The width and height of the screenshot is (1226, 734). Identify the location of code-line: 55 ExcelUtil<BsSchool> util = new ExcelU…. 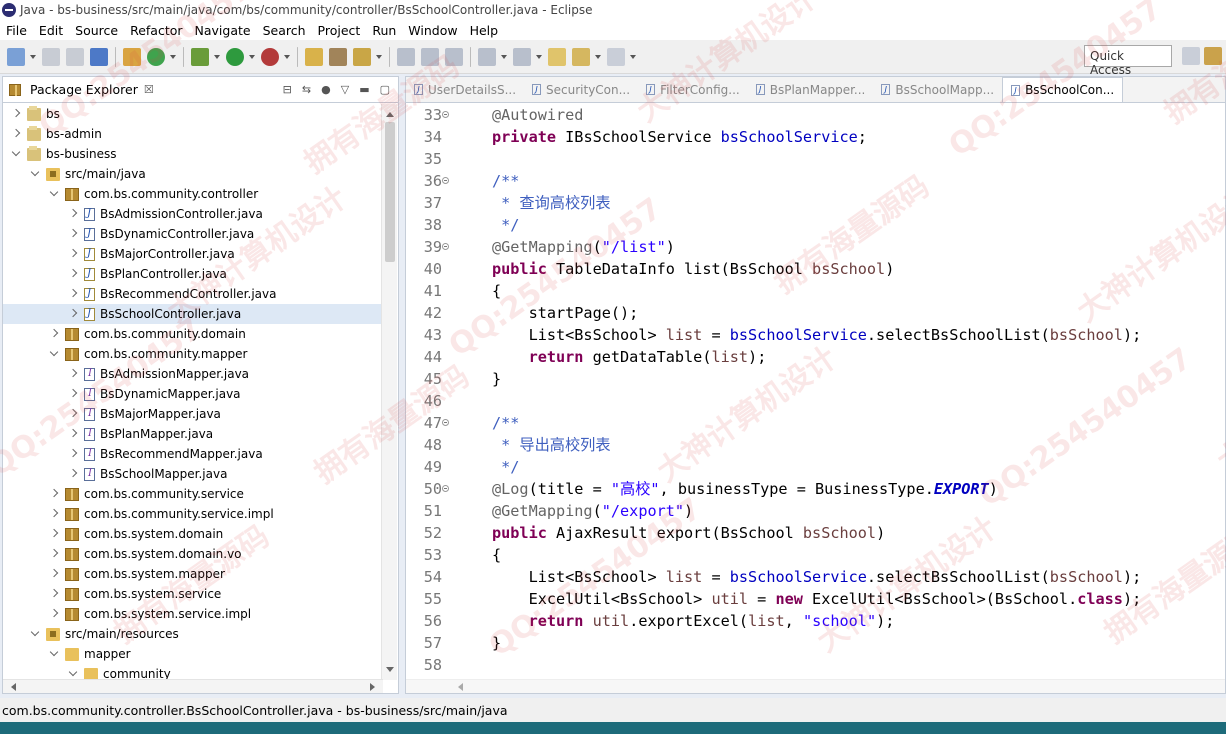
(815, 599).